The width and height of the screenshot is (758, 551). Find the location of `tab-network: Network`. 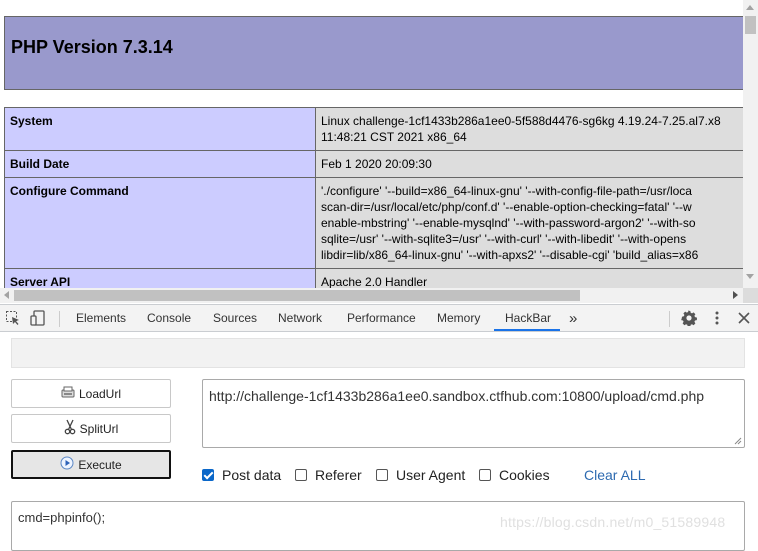

tab-network: Network is located at coordinates (300, 318).